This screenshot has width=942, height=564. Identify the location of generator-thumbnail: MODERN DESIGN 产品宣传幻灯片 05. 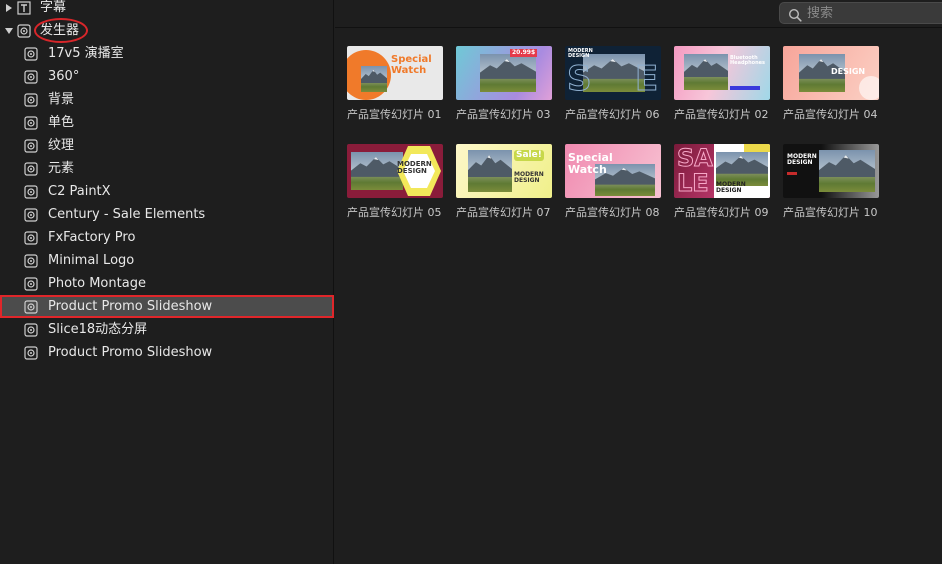
(395, 181).